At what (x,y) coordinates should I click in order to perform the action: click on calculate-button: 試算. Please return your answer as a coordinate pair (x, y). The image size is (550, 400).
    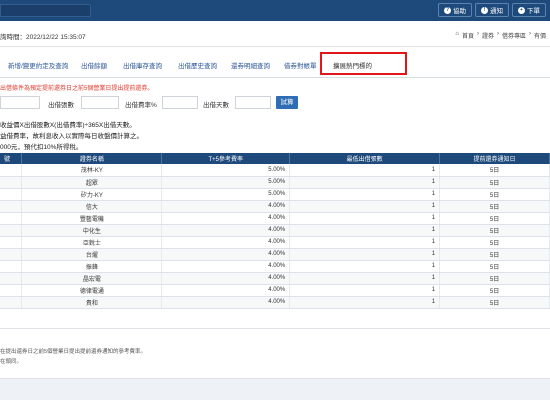
    Looking at the image, I should click on (287, 102).